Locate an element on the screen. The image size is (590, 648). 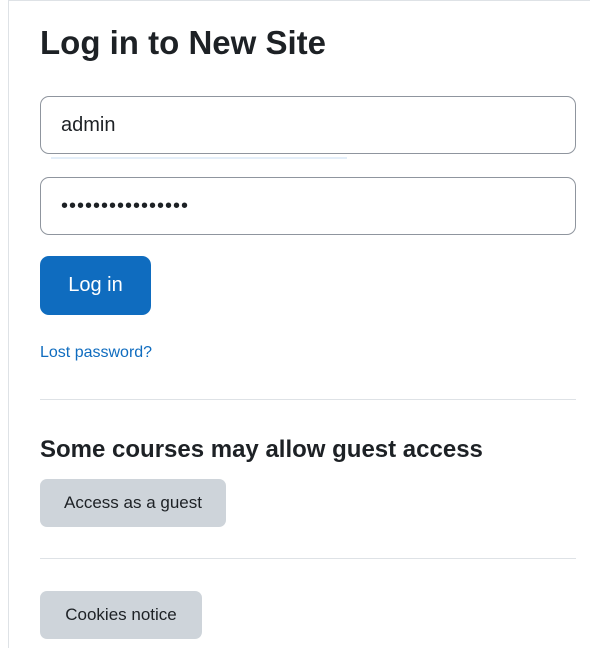
access-as-guest-button: Access as a guest is located at coordinates (133, 503).